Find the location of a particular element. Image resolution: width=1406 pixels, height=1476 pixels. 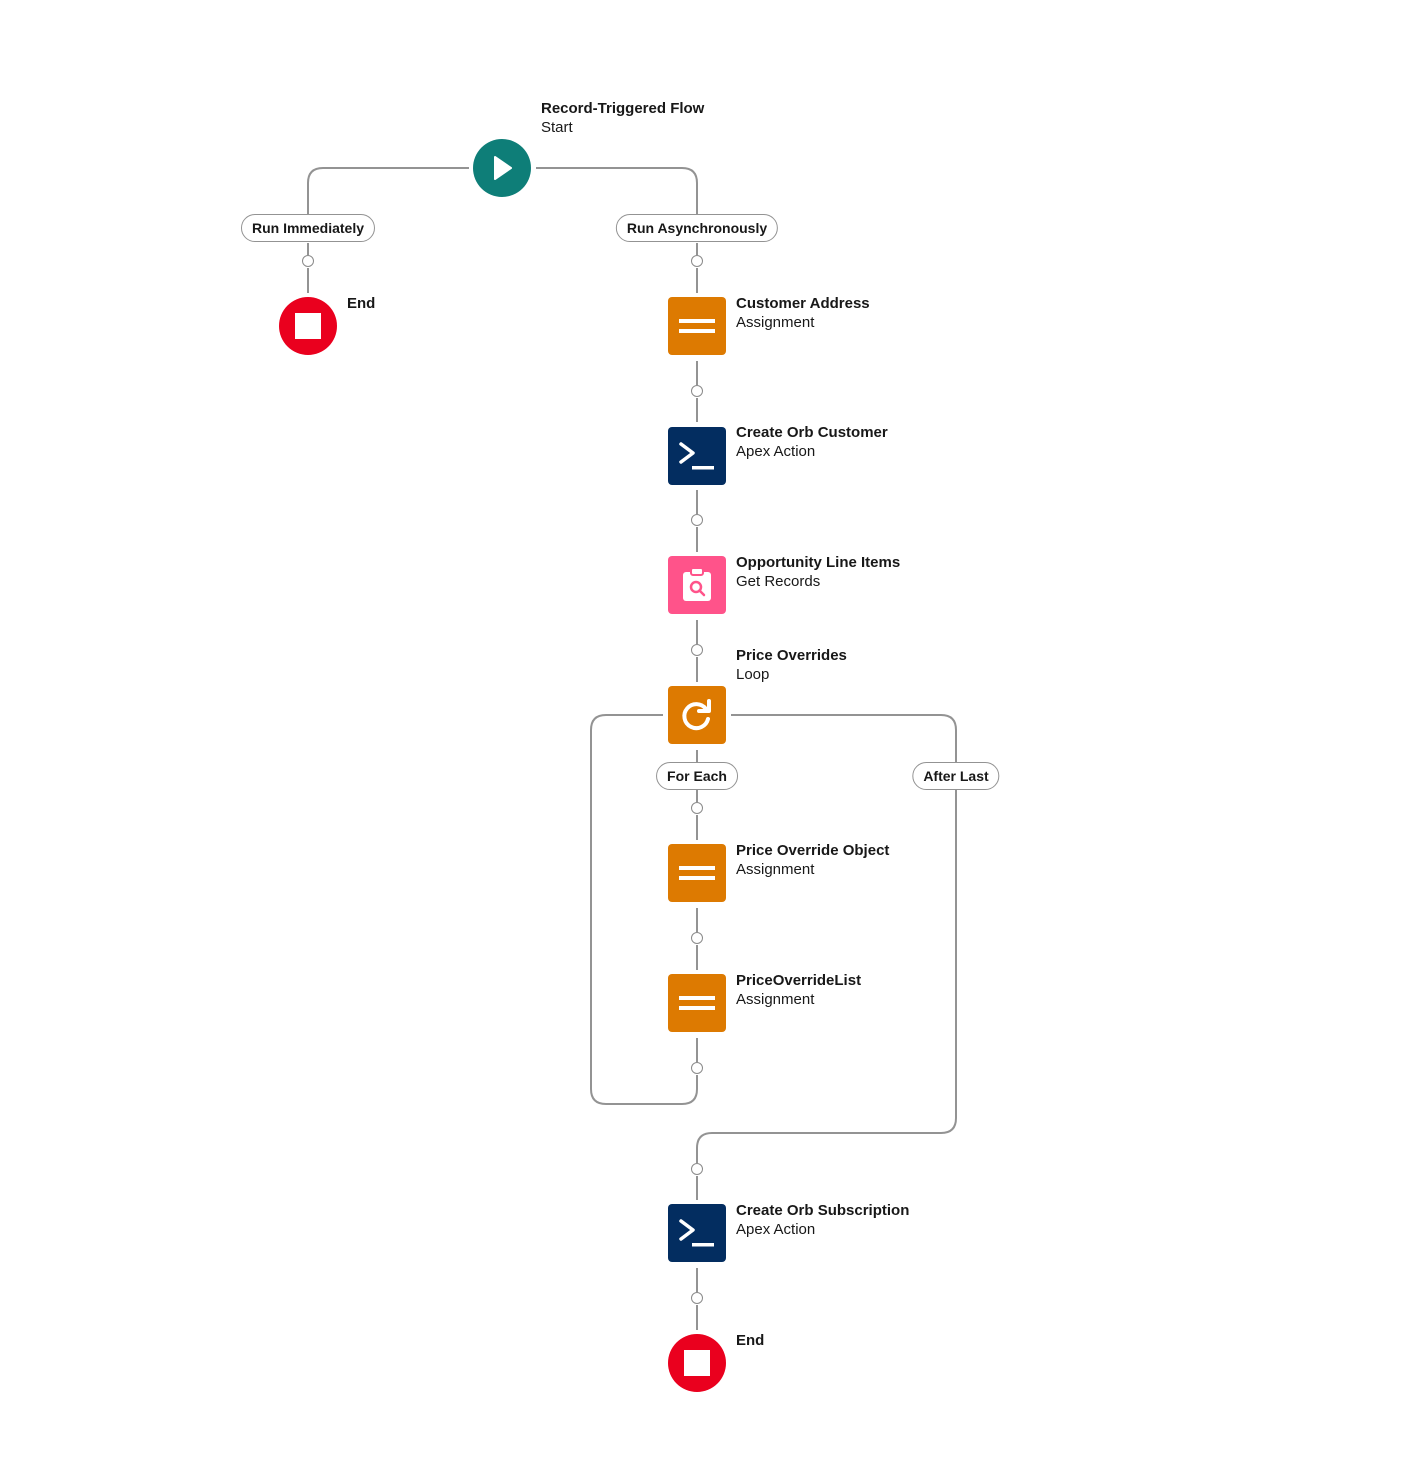

element-title: Create Orb Subscription is located at coordinates (823, 1210).